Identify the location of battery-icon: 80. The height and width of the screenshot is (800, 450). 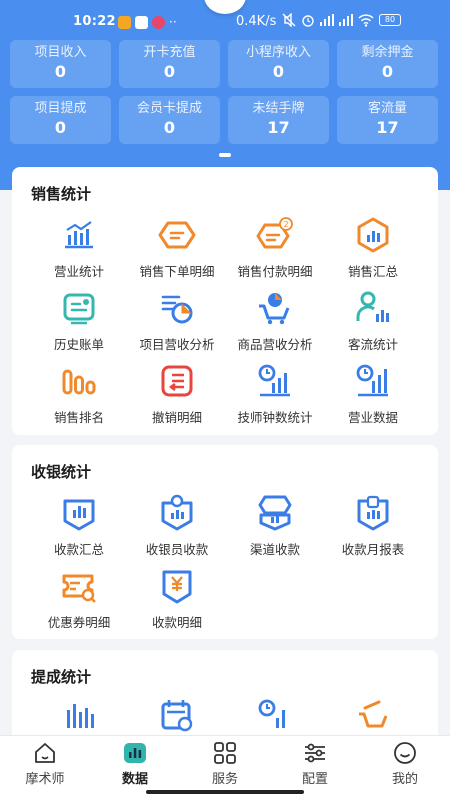
(390, 20).